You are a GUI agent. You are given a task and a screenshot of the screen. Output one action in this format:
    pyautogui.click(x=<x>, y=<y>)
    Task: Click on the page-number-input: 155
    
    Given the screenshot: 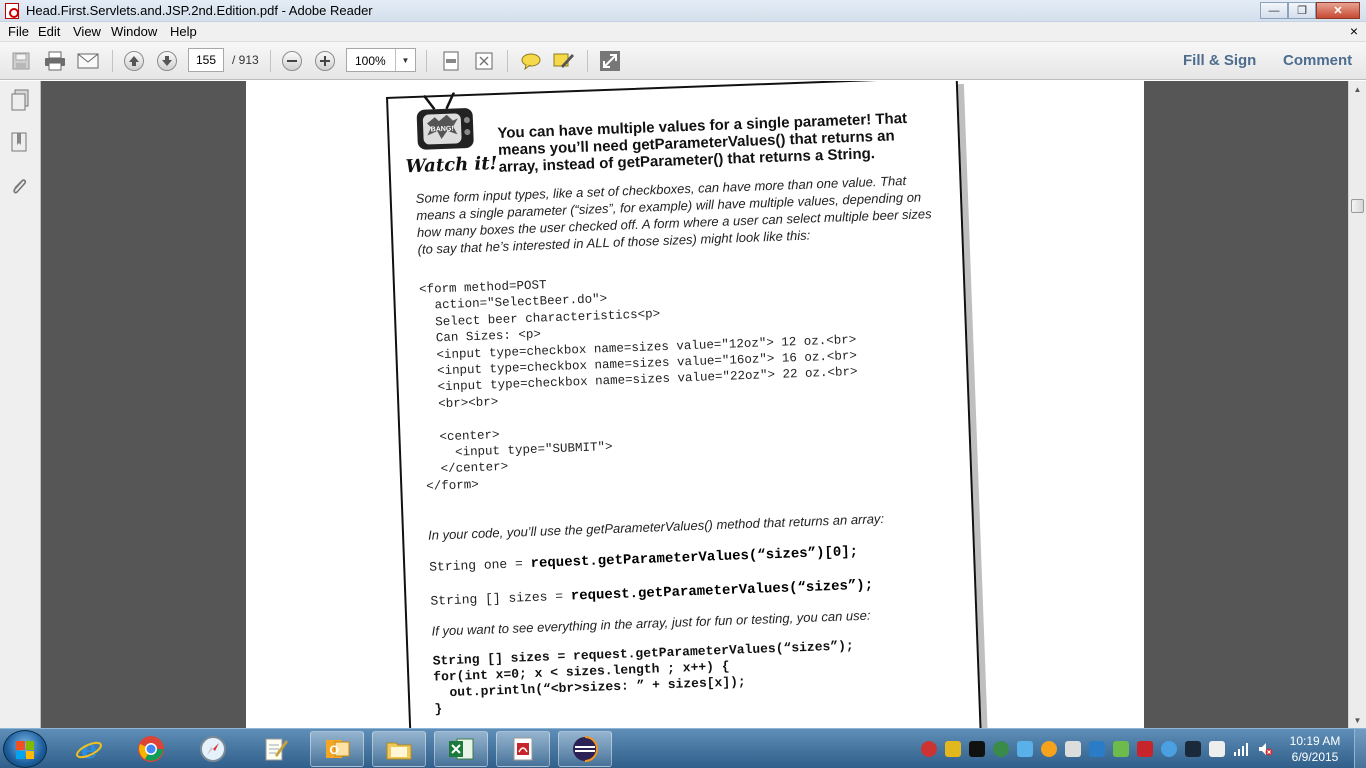 What is the action you would take?
    pyautogui.click(x=206, y=60)
    